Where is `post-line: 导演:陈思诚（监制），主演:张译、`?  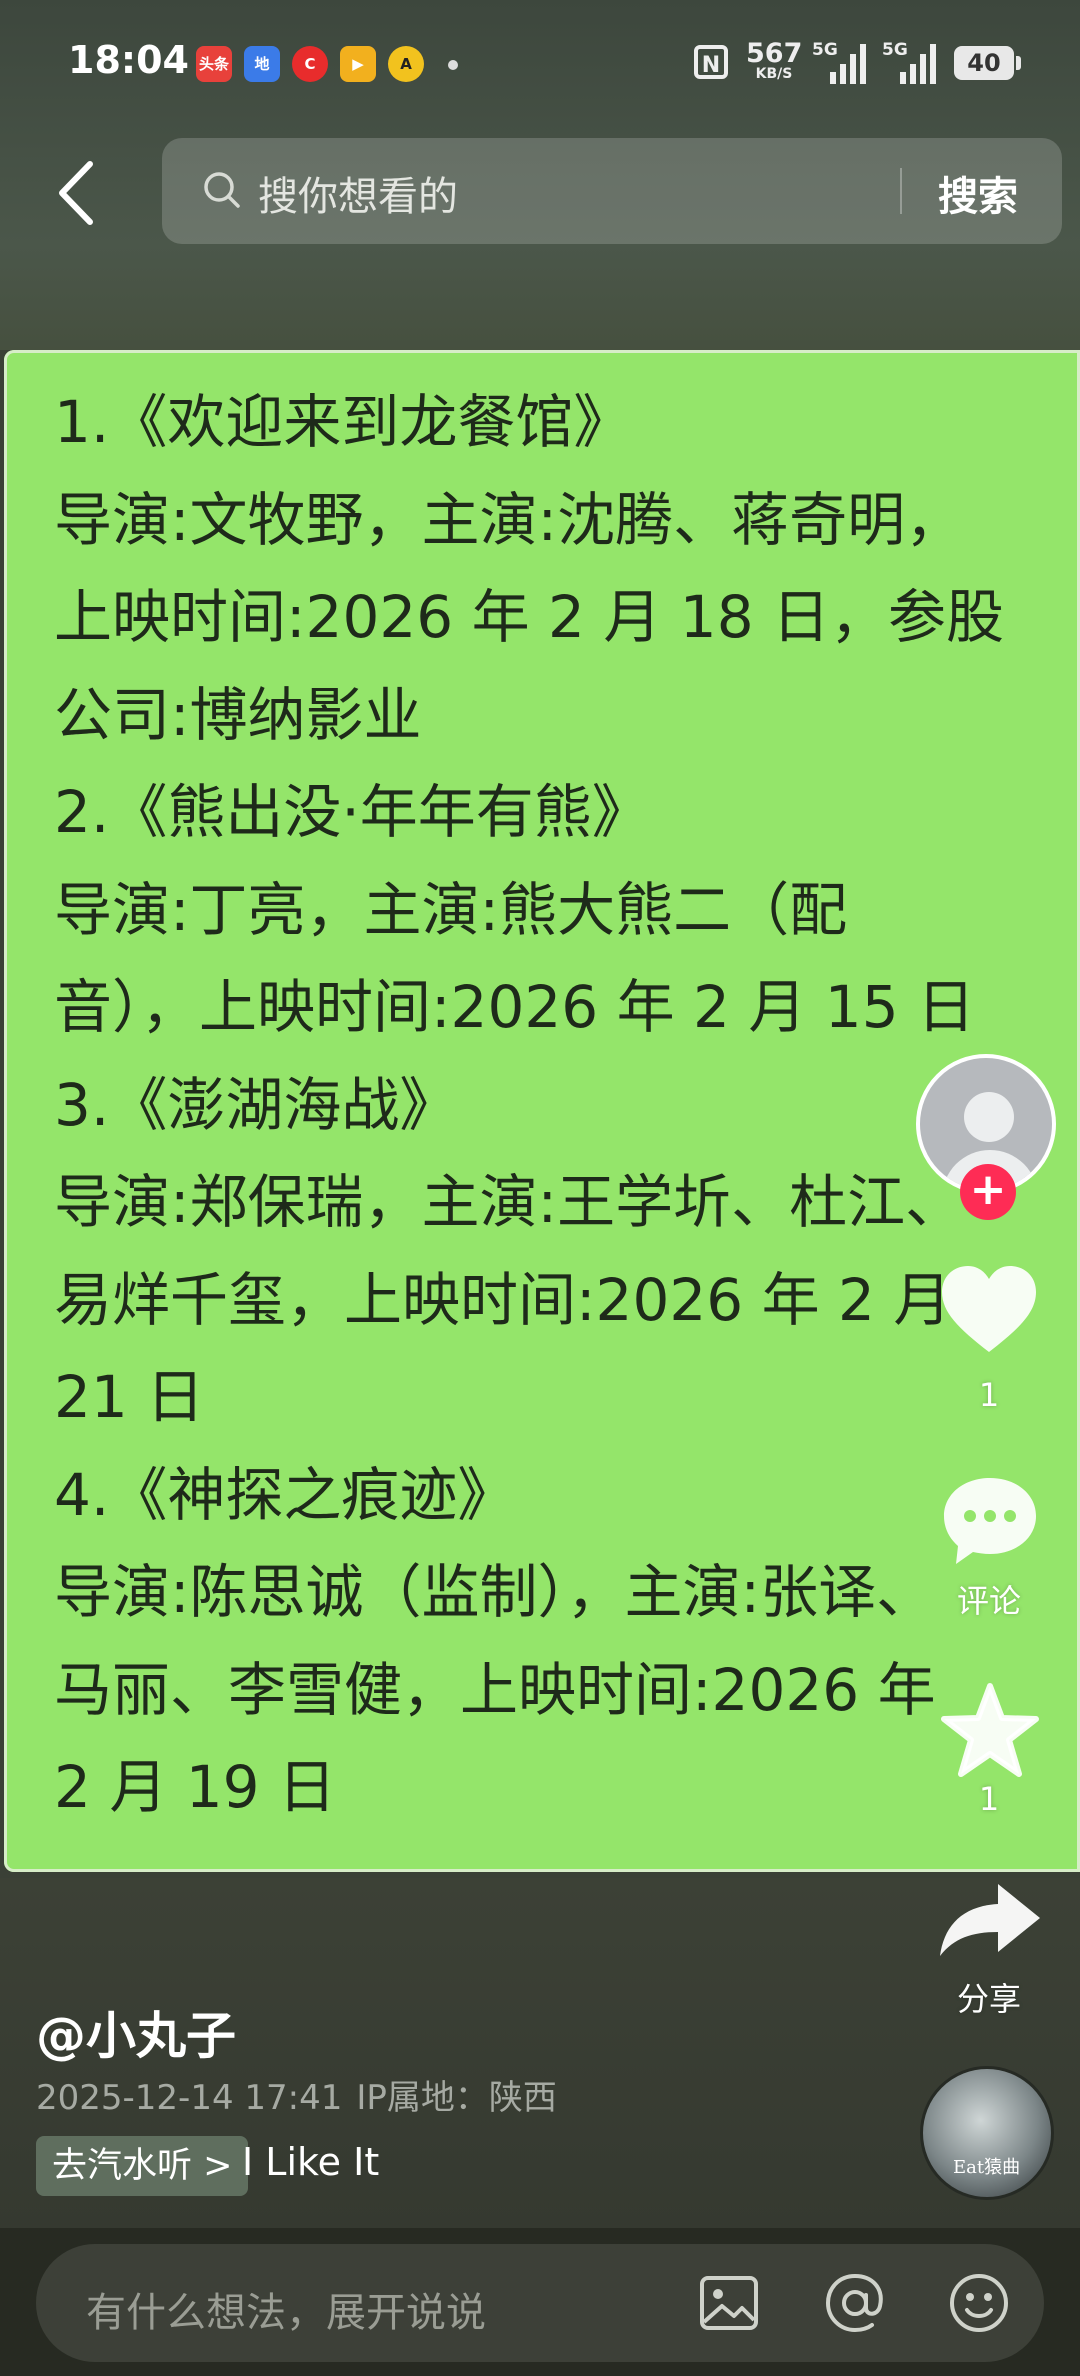
post-line: 导演:陈思诚（监制），主演:张译、 is located at coordinates (494, 1592).